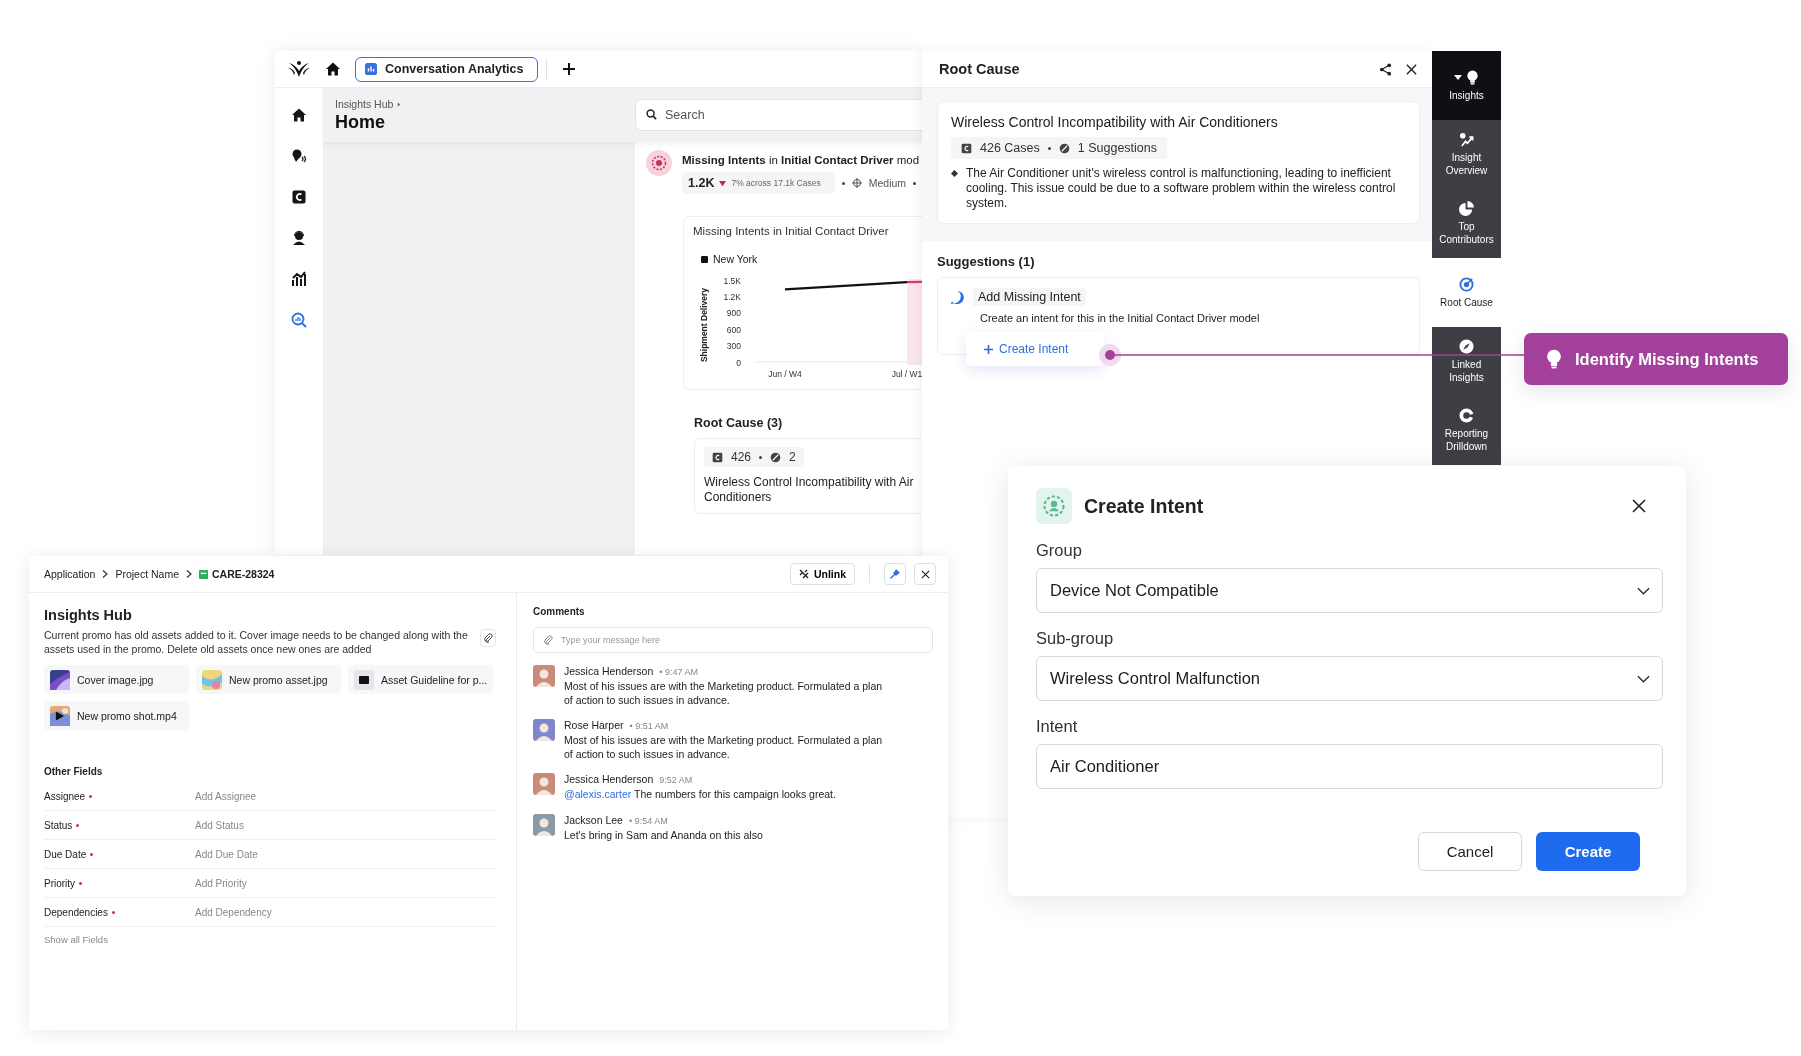  What do you see at coordinates (299, 279) in the screenshot?
I see `bar-chart-icon` at bounding box center [299, 279].